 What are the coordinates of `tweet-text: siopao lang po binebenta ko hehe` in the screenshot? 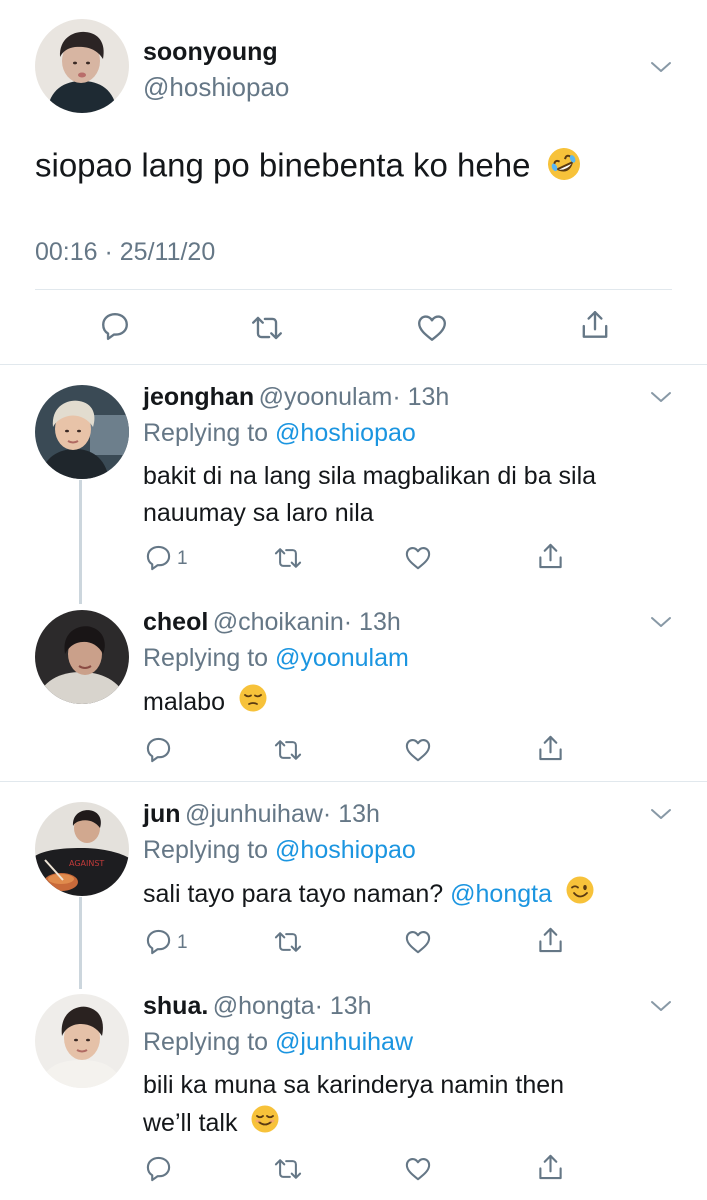 It's located at (308, 168).